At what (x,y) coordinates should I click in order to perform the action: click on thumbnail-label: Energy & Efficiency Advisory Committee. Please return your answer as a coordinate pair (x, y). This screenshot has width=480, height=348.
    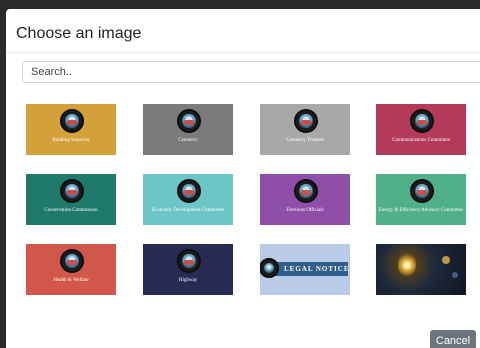
    Looking at the image, I should click on (421, 210).